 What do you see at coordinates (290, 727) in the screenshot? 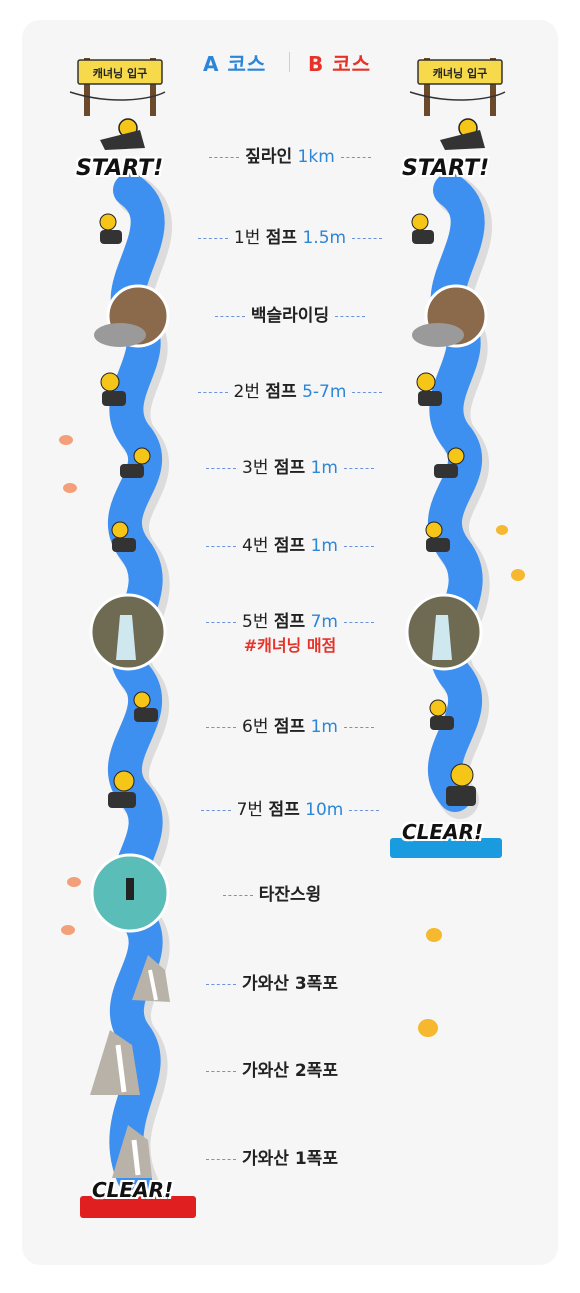
I see `step-jump-6: 6번 점프 1m` at bounding box center [290, 727].